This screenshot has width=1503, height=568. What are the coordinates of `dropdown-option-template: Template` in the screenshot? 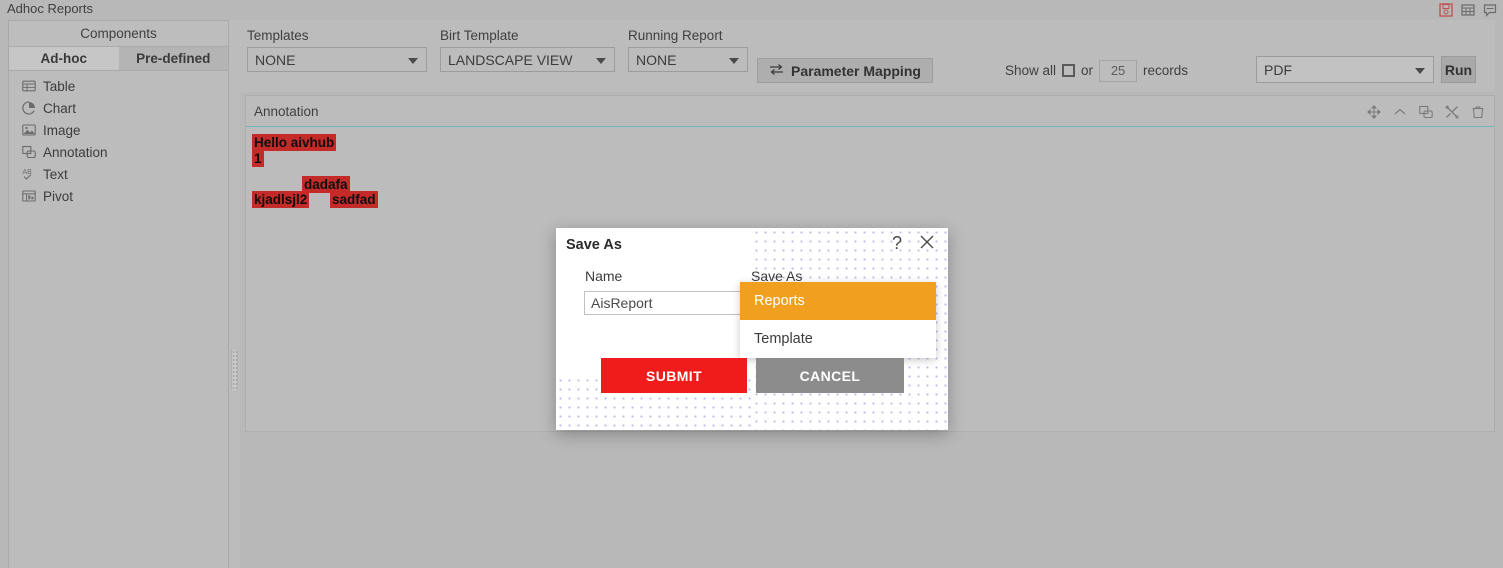 It's located at (838, 339).